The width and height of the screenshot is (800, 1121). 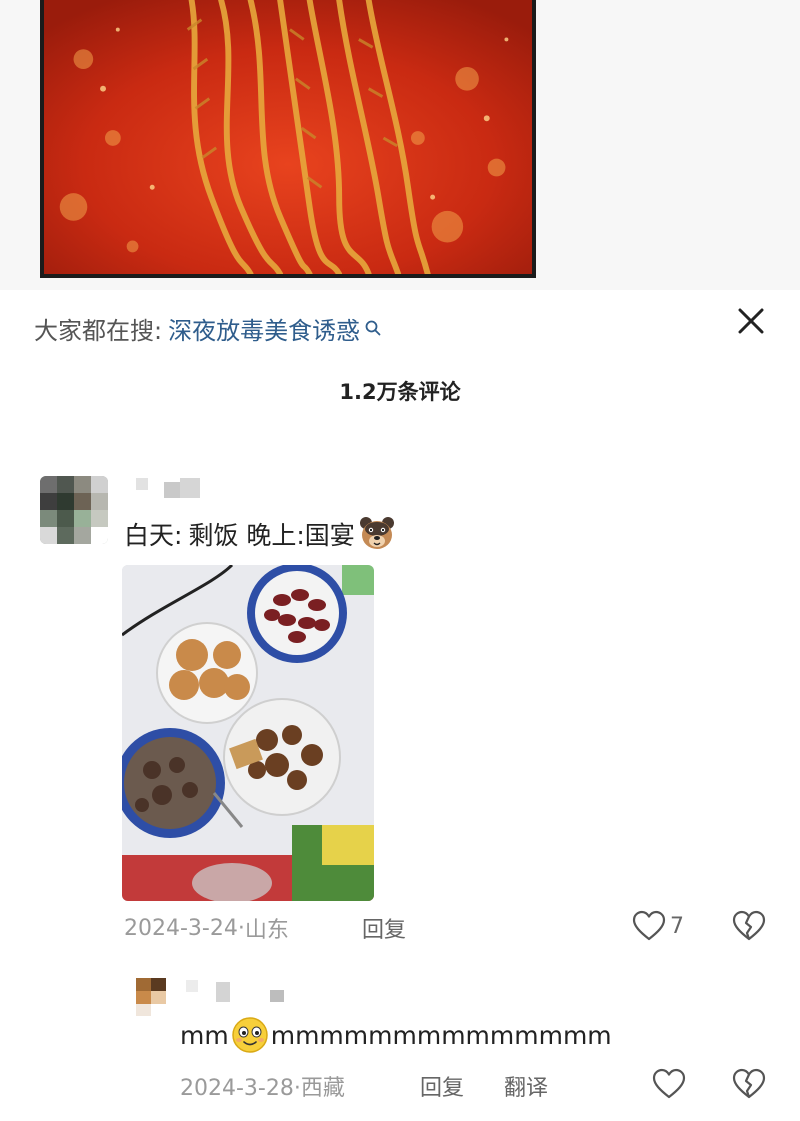 I want to click on reply-location: 西藏, so click(x=322, y=1088).